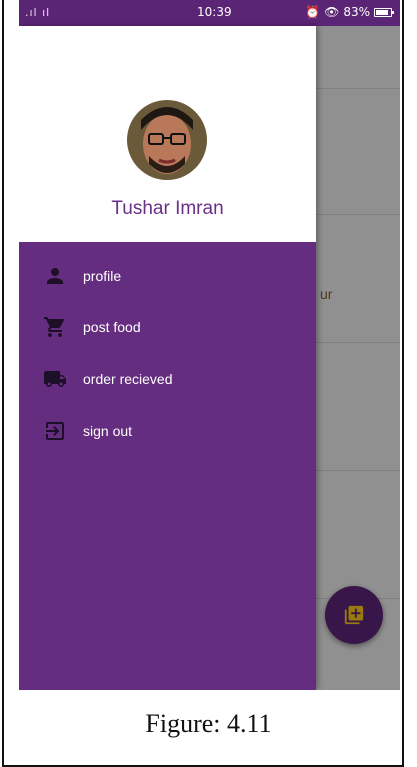  Describe the element at coordinates (384, 12) in the screenshot. I see `battery-icon` at that location.